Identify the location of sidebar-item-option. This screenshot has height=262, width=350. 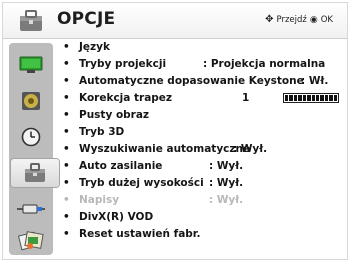
(35, 173).